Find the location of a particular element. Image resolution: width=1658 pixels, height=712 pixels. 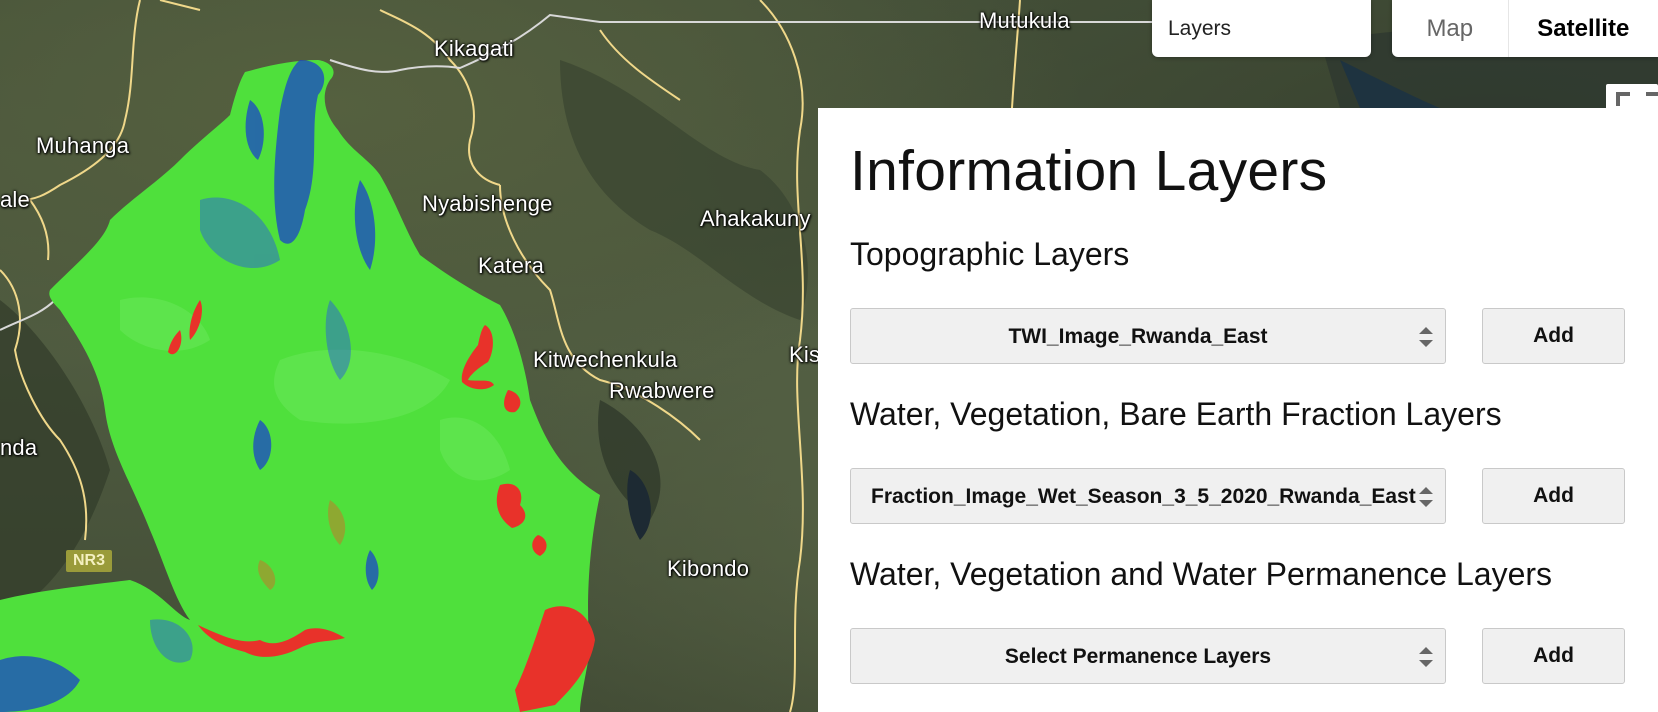

map-type-satellite-button: Satellite is located at coordinates (1583, 28).